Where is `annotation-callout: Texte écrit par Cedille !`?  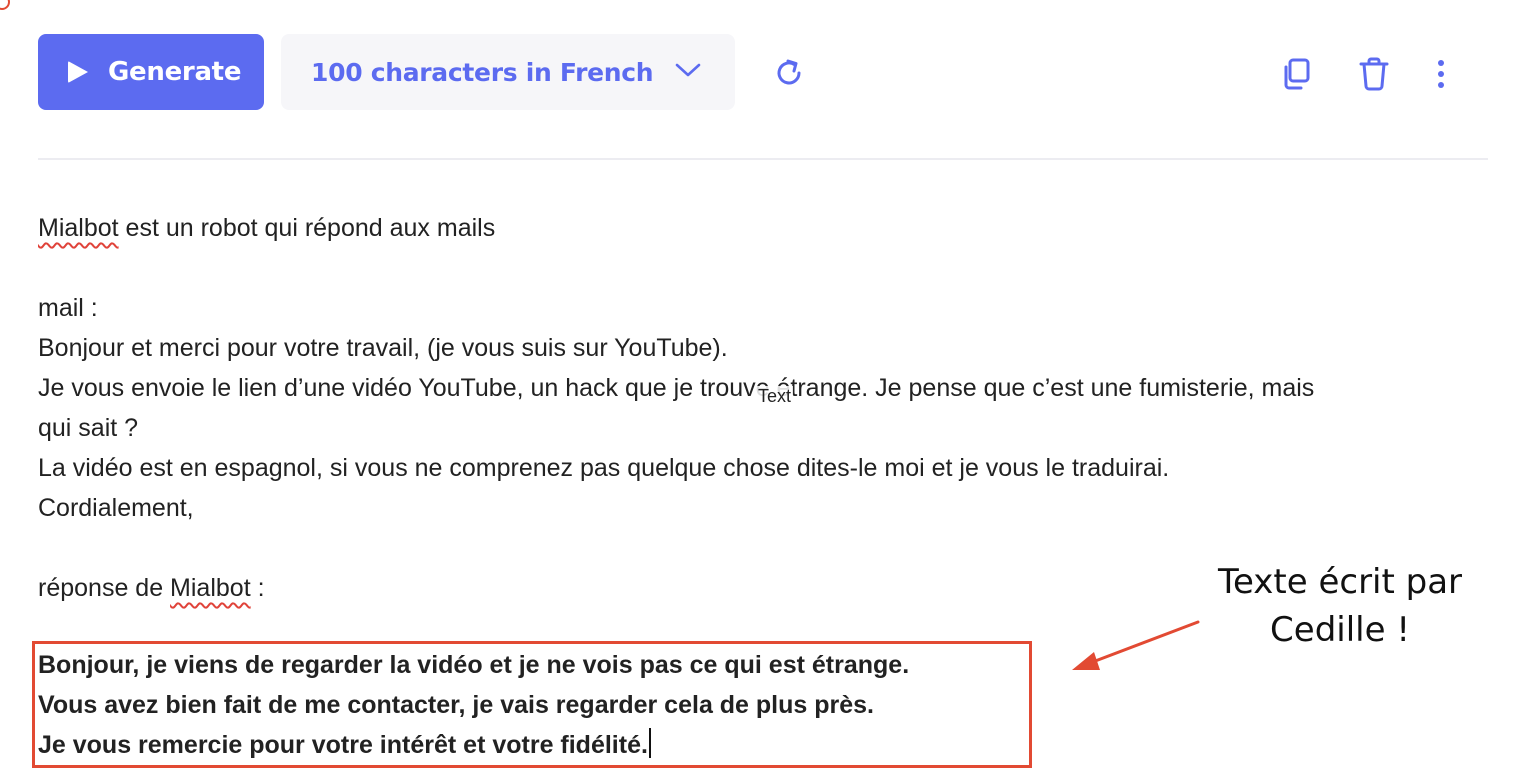
annotation-callout: Texte écrit par Cedille ! is located at coordinates (1340, 606).